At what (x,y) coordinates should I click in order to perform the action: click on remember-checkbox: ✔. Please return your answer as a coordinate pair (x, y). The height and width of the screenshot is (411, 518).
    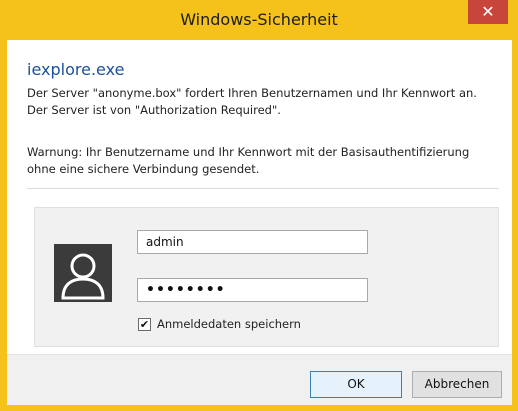
    Looking at the image, I should click on (144, 324).